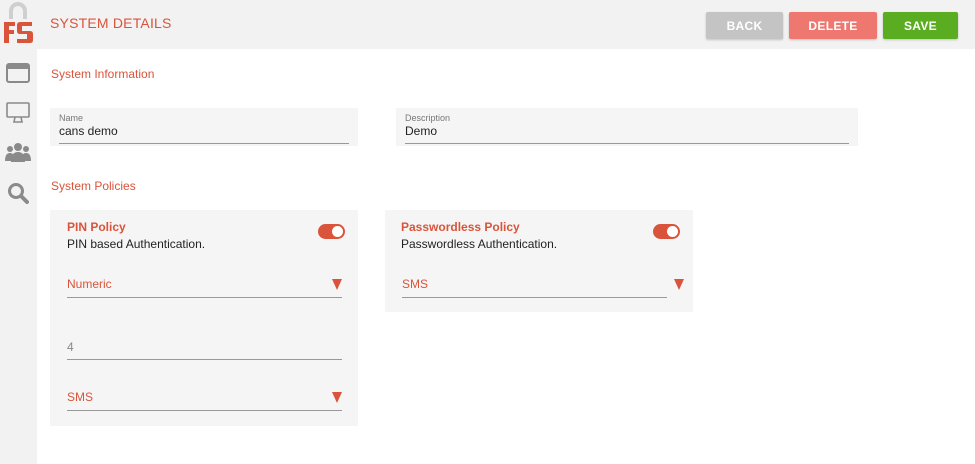 The height and width of the screenshot is (464, 975). Describe the element at coordinates (18, 152) in the screenshot. I see `users-icon` at that location.